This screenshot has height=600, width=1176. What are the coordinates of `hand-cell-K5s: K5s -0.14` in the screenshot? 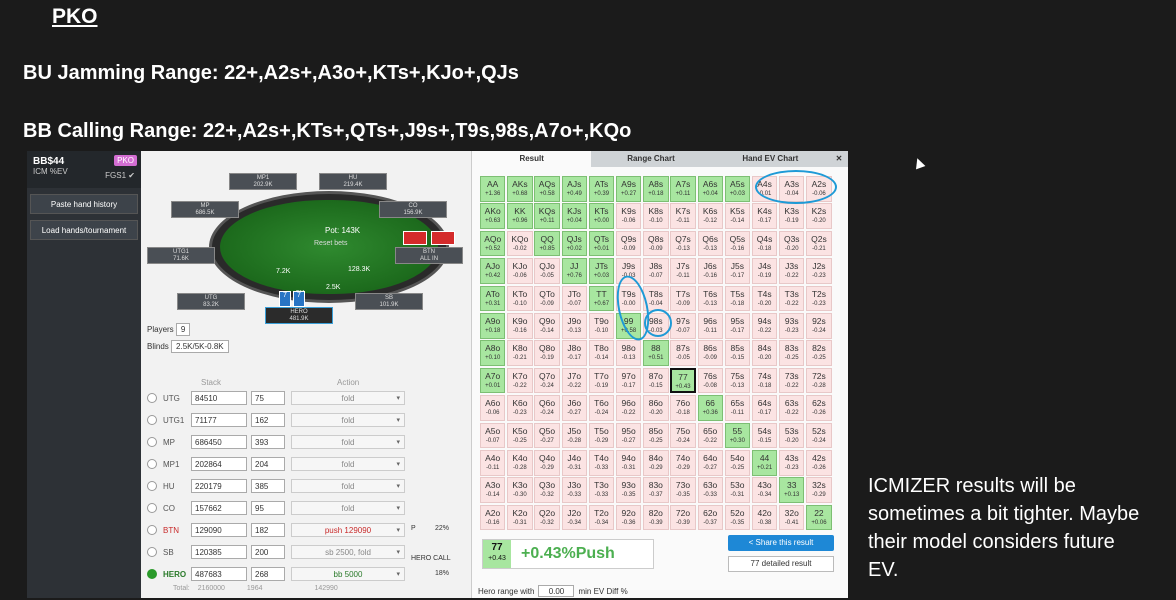 It's located at (737, 216).